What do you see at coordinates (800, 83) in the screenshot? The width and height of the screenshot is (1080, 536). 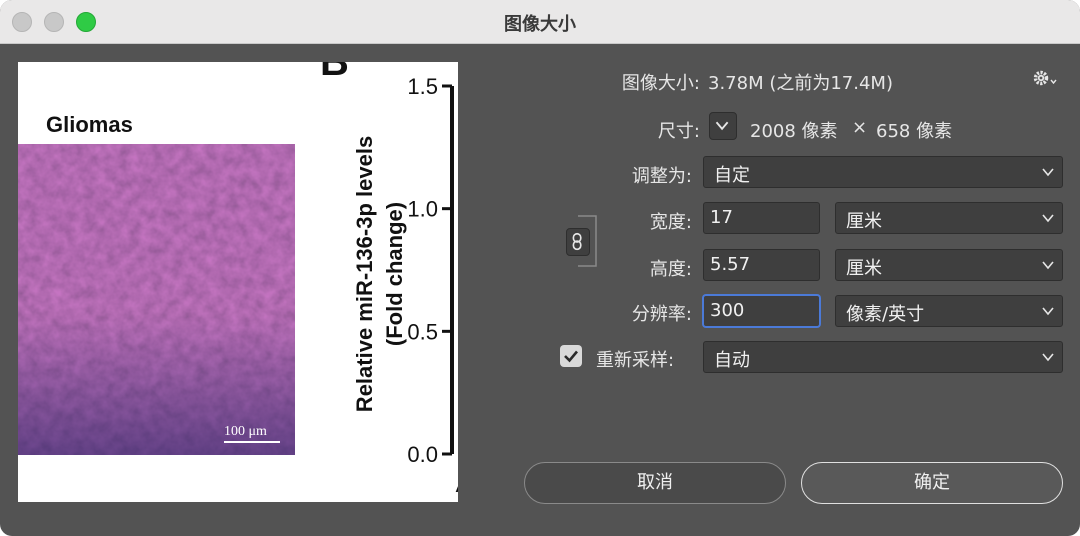 I see `image-size-value: 3.78M (之前为17.4M)` at bounding box center [800, 83].